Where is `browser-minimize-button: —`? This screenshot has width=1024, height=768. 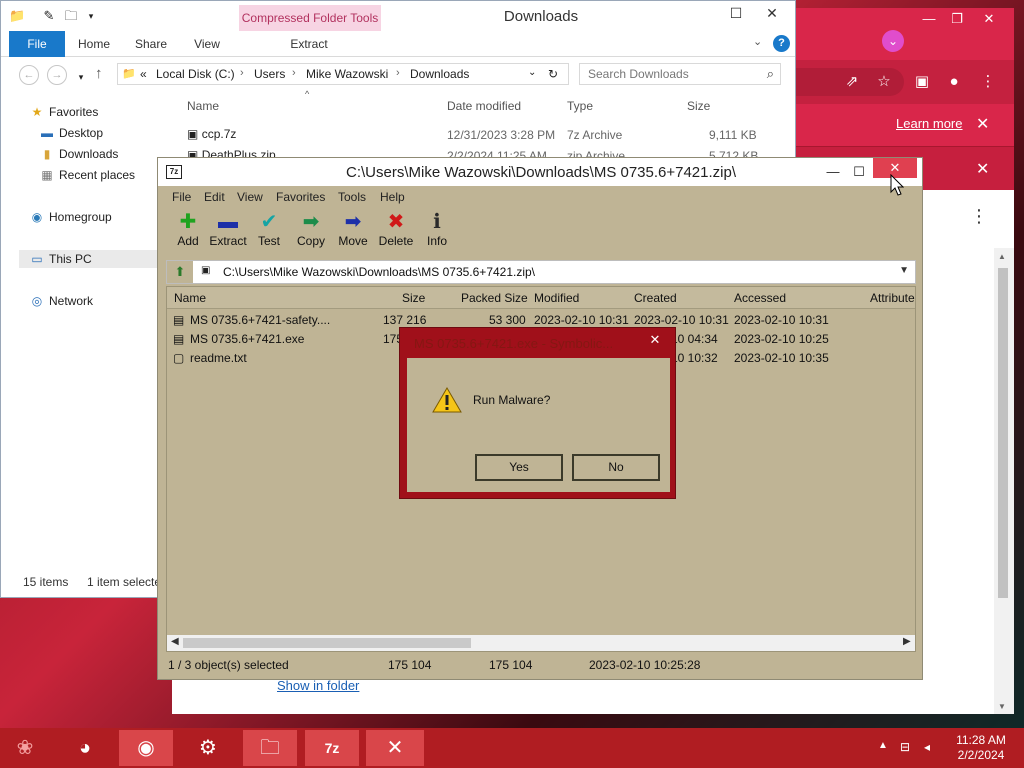
browser-minimize-button: — is located at coordinates (929, 19).